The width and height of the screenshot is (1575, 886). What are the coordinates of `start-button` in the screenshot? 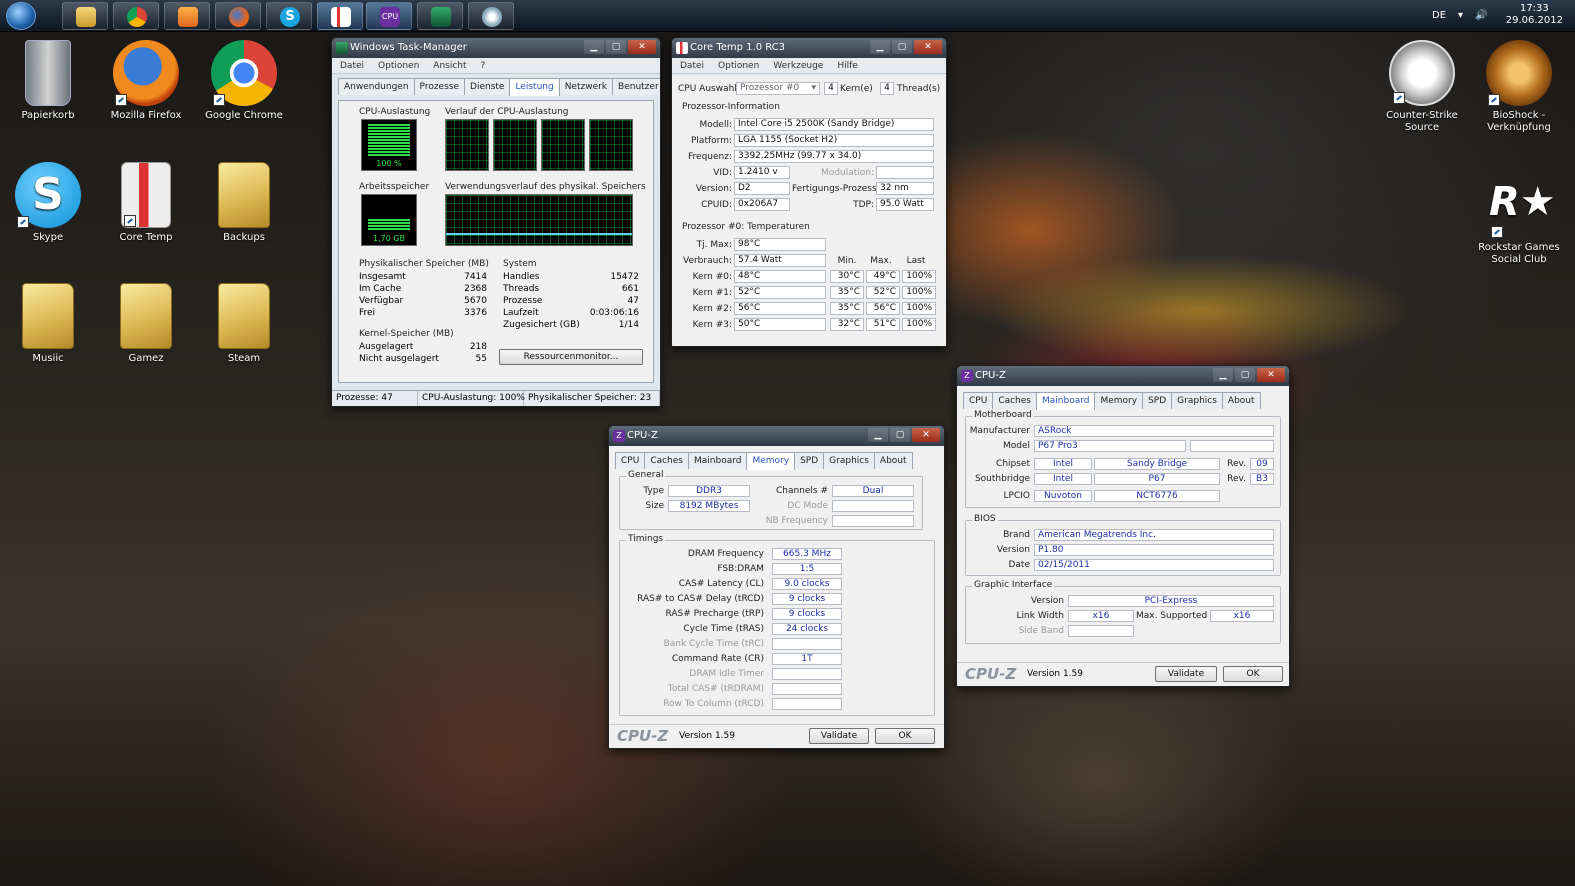 It's located at (21, 16).